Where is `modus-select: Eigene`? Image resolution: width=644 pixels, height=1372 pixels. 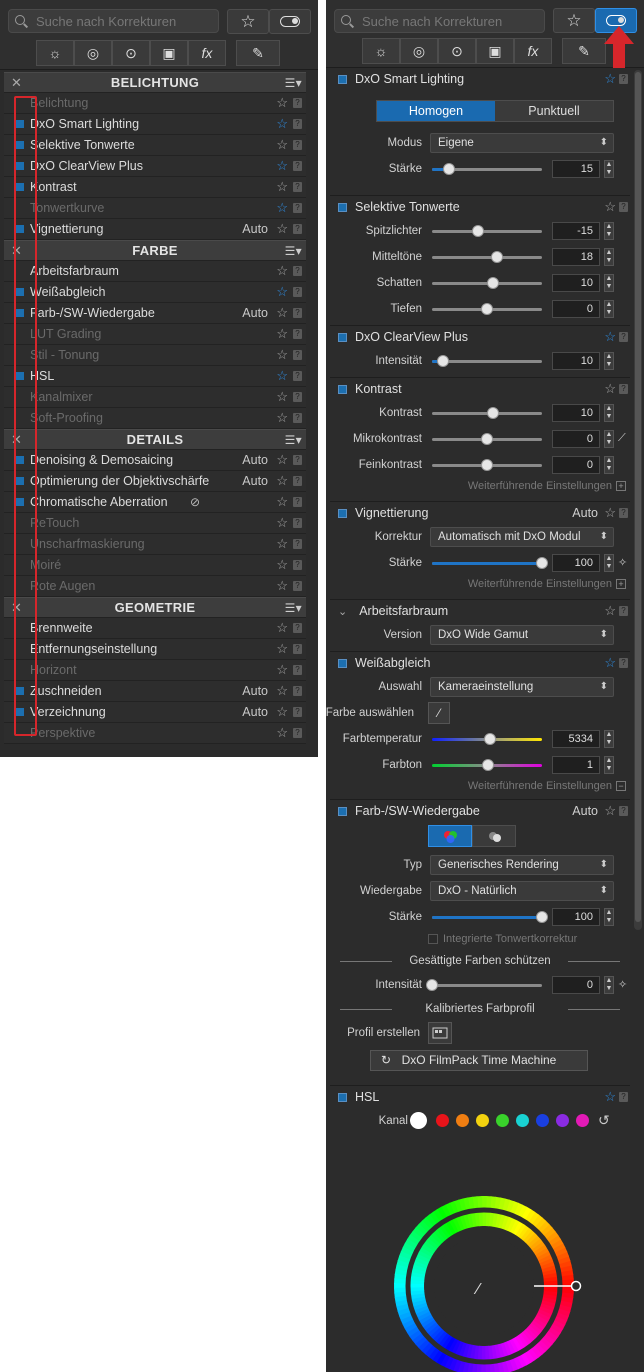 modus-select: Eigene is located at coordinates (522, 143).